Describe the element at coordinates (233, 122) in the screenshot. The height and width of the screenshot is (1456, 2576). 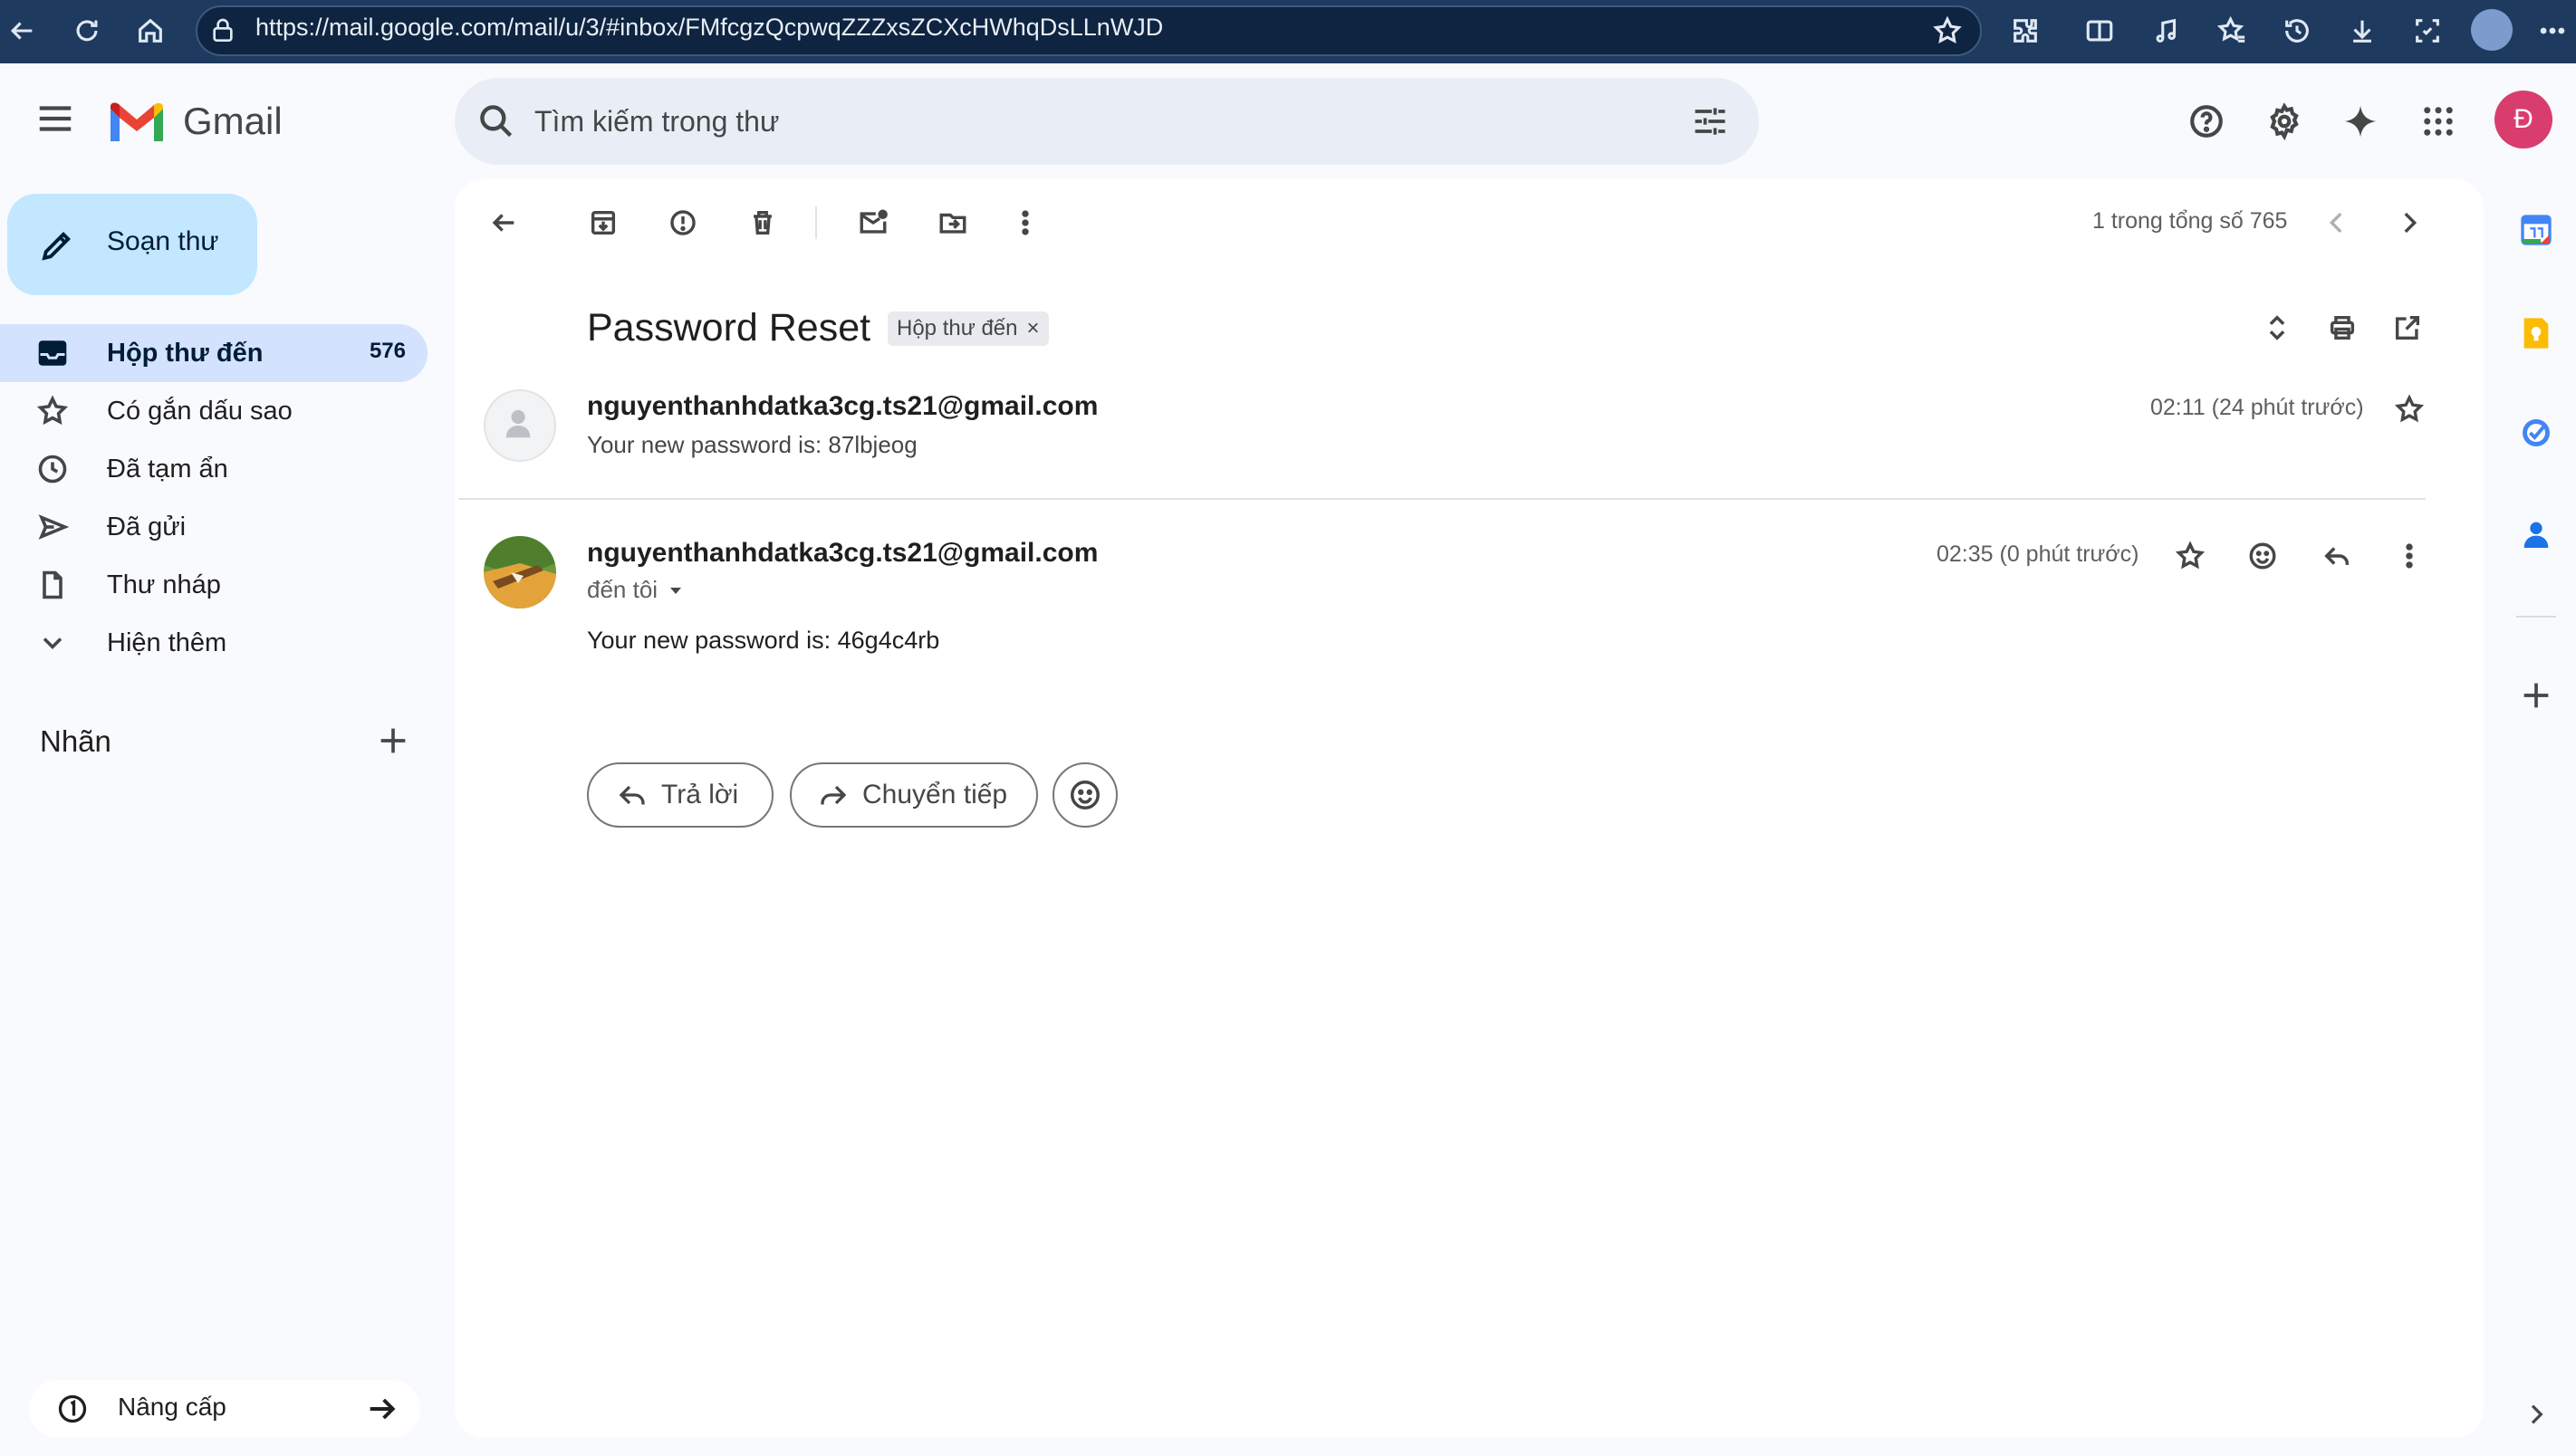
I see `gmail-wordmark: Gmail` at that location.